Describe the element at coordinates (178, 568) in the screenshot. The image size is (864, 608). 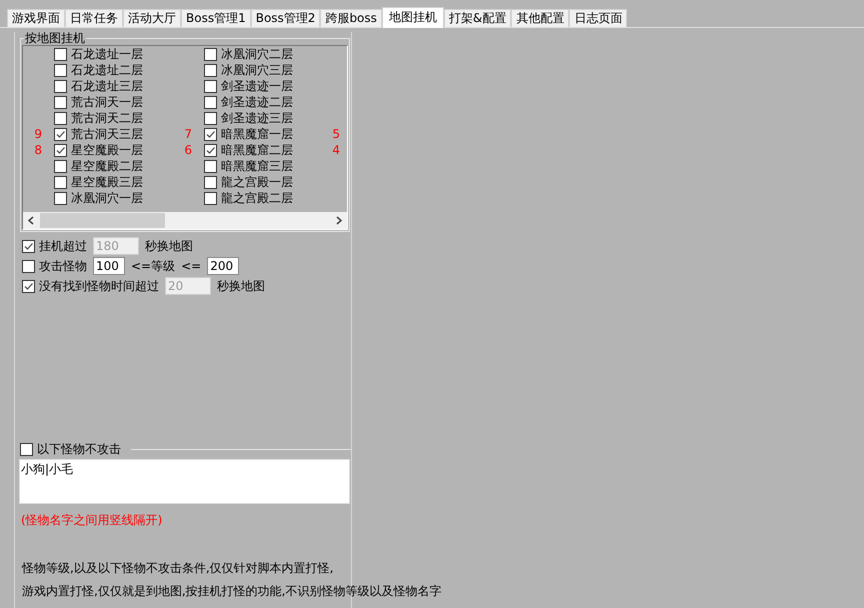
I see `note-text: 怪物等级,以及以下怪物不攻击条件,仅仅针对脚本内置打怪,` at that location.